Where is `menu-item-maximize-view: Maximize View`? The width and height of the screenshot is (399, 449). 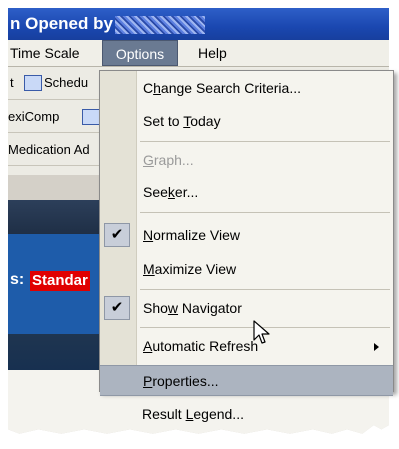
menu-item-maximize-view: Maximize View is located at coordinates (246, 269).